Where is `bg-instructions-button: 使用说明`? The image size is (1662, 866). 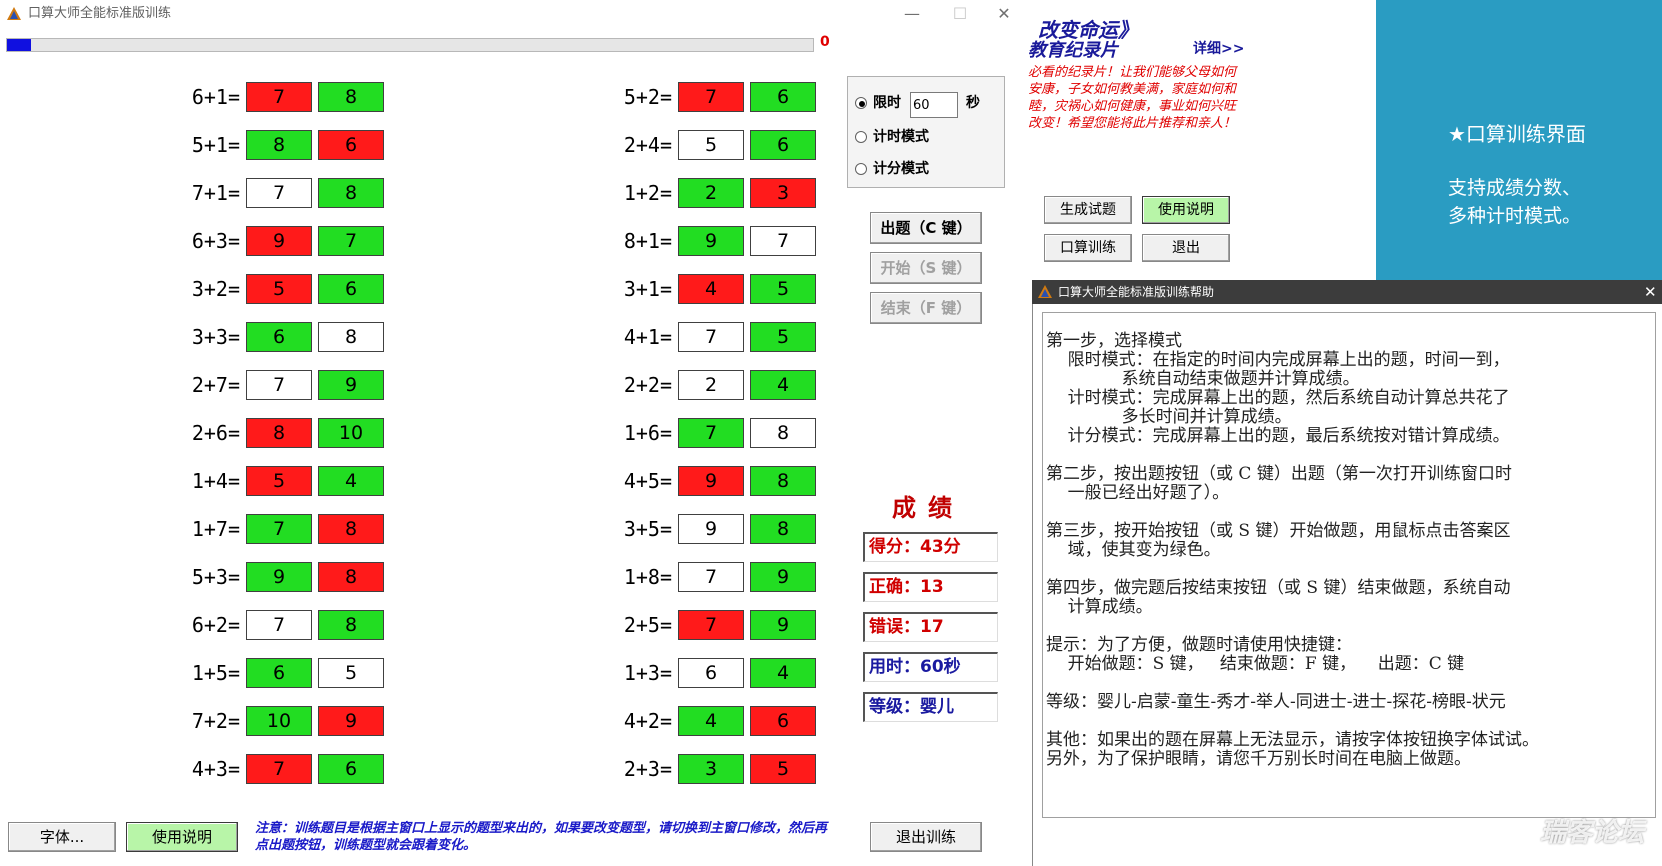
bg-instructions-button: 使用说明 is located at coordinates (1186, 210).